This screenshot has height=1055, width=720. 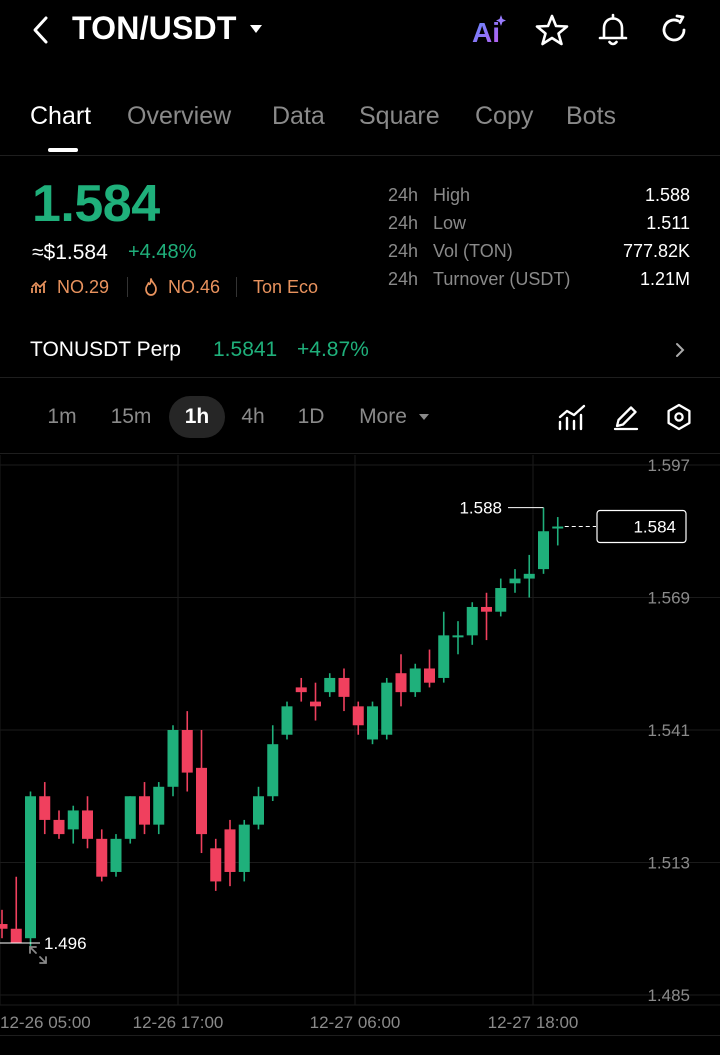 I want to click on y-tick-label: 1.597, so click(x=668, y=465).